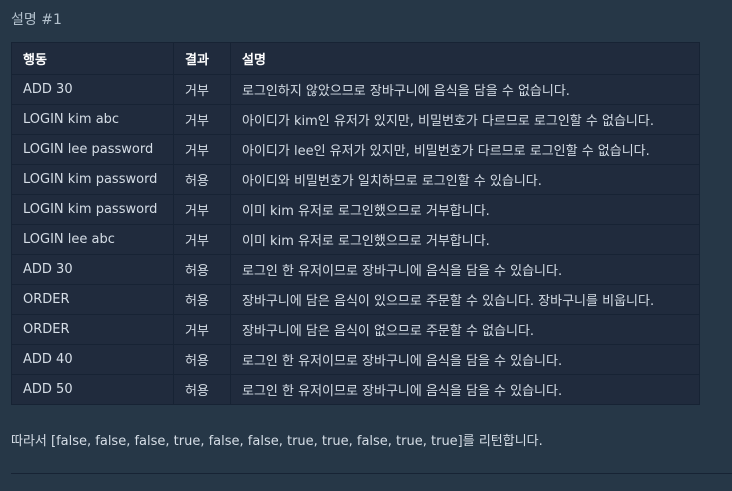  Describe the element at coordinates (92, 389) in the screenshot. I see `cell-action: ADD 50` at that location.